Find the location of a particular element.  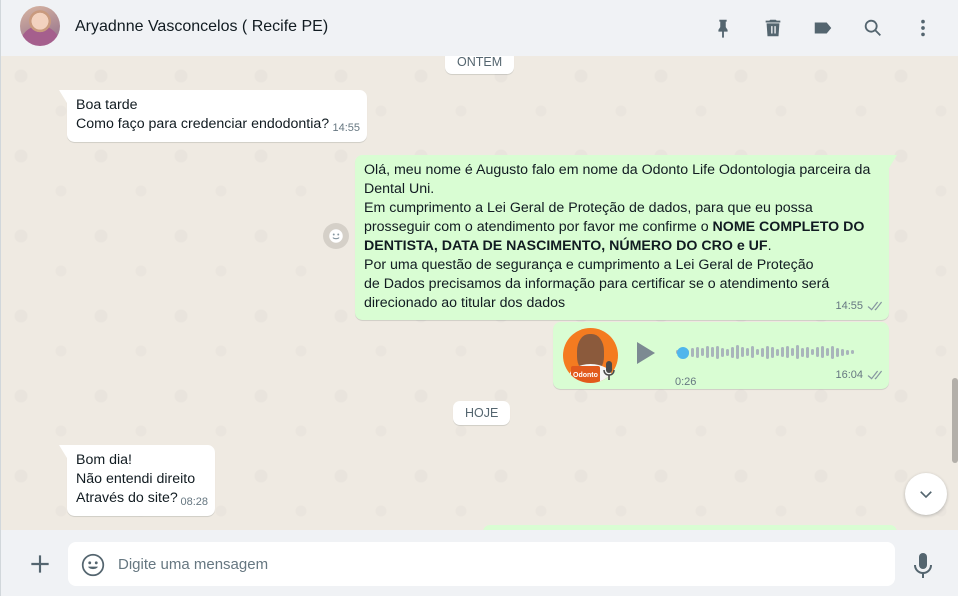

audio-message: Odonto 0:26 16:04 is located at coordinates (721, 355).